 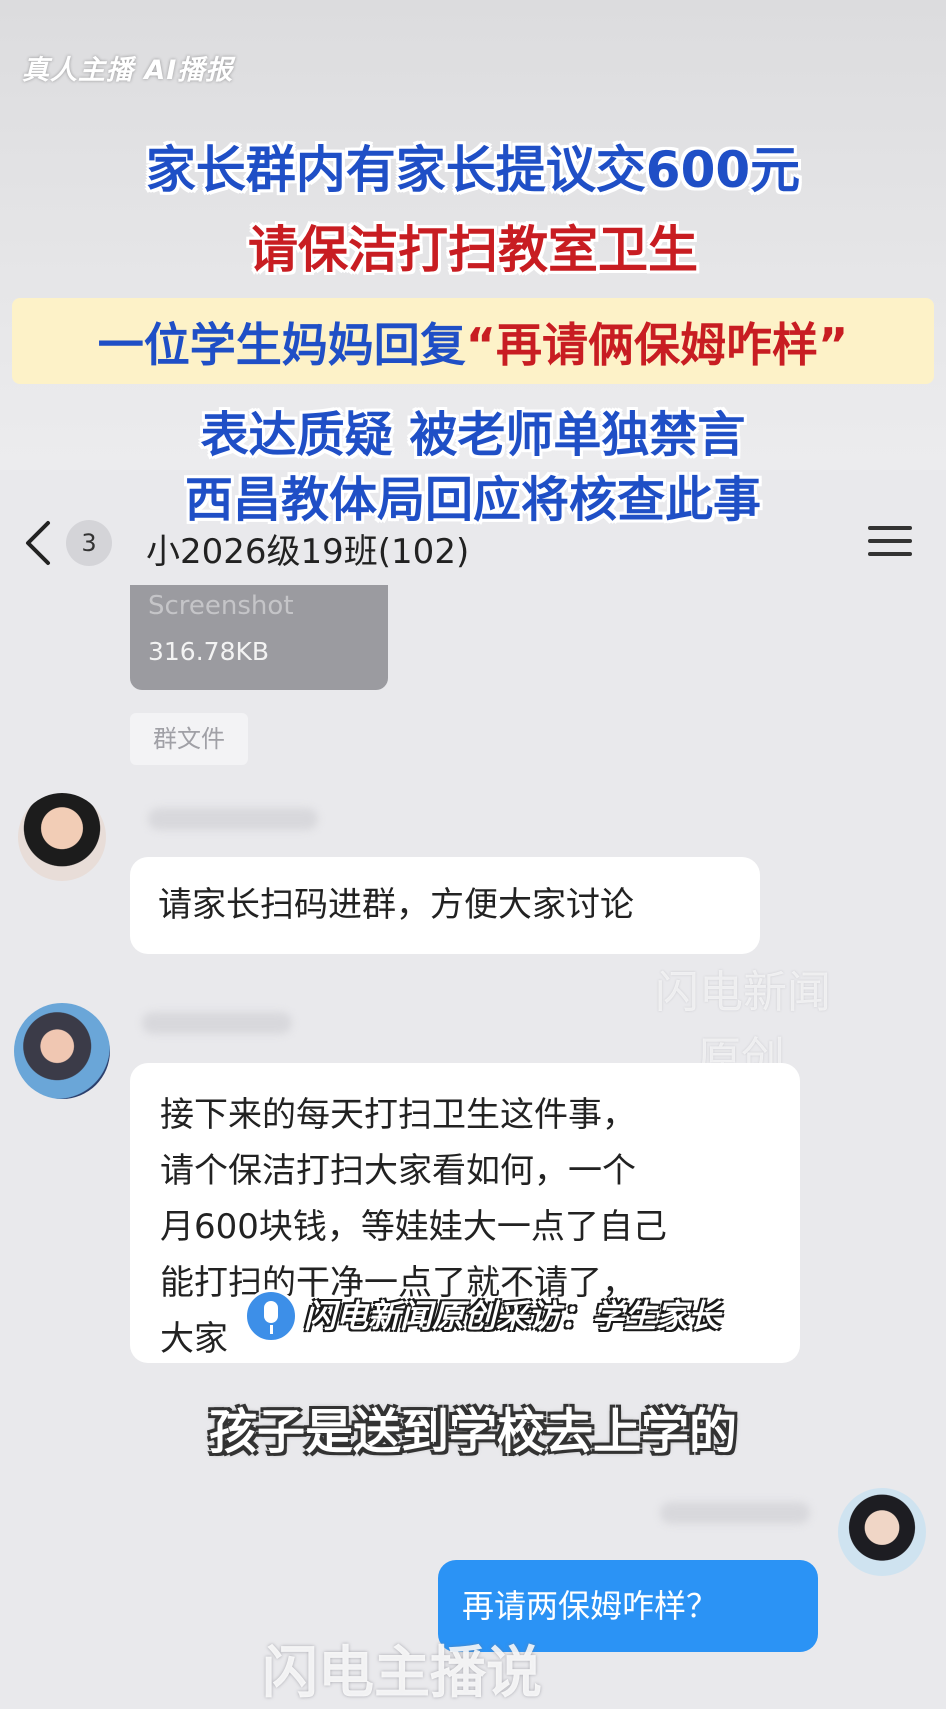 I want to click on back-arrow-icon, so click(x=38, y=543).